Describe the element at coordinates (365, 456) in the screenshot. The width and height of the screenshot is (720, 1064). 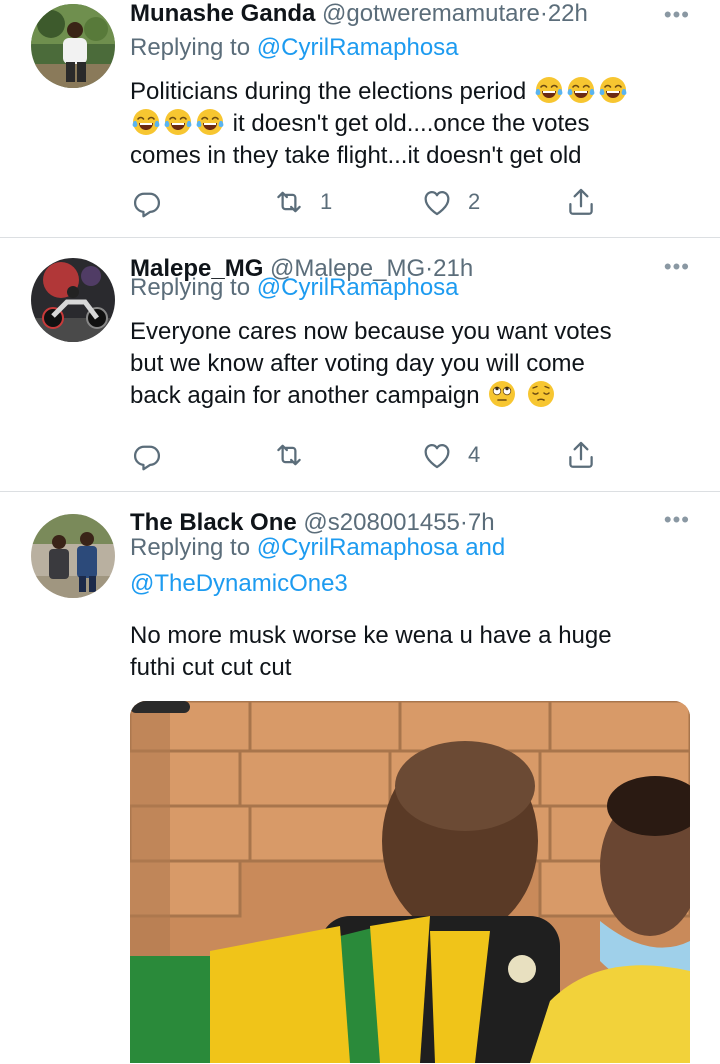
I see `action-bar: 4` at that location.